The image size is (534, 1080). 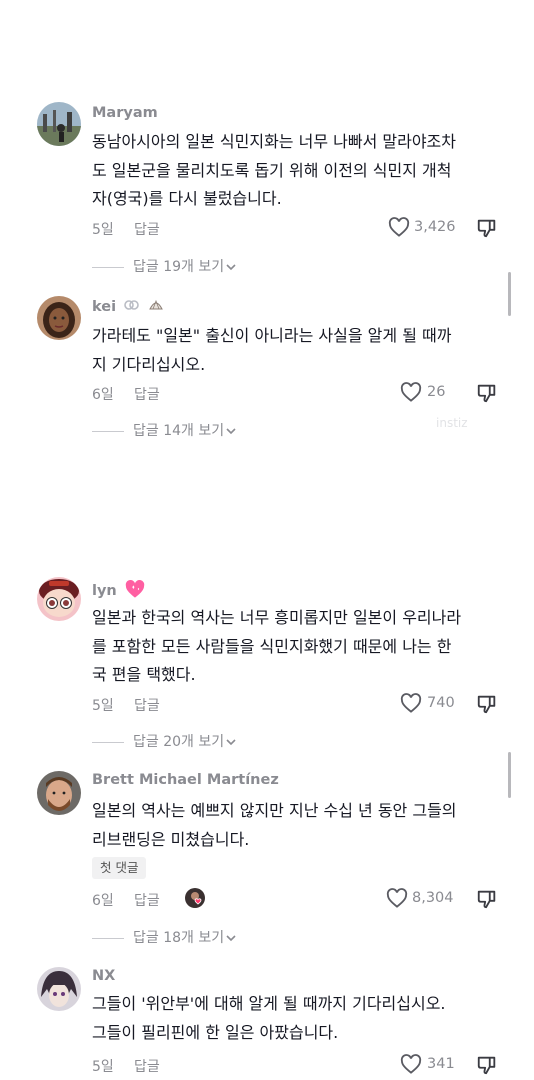 I want to click on username: Brett Michael Martínez, so click(x=185, y=780).